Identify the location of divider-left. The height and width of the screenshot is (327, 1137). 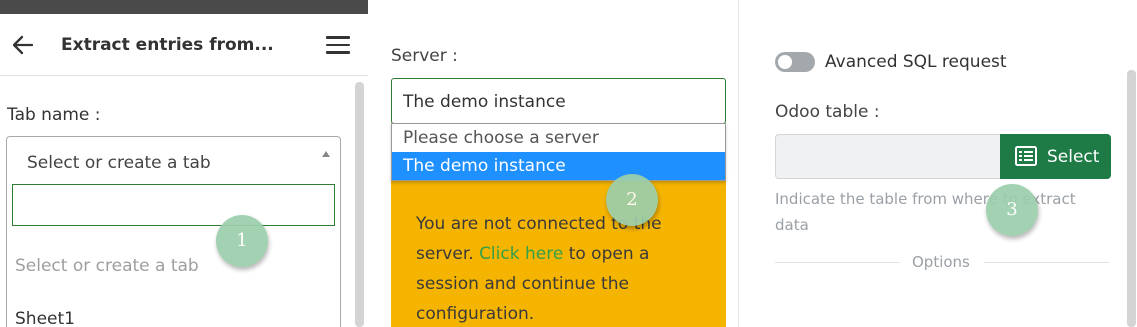
(837, 262).